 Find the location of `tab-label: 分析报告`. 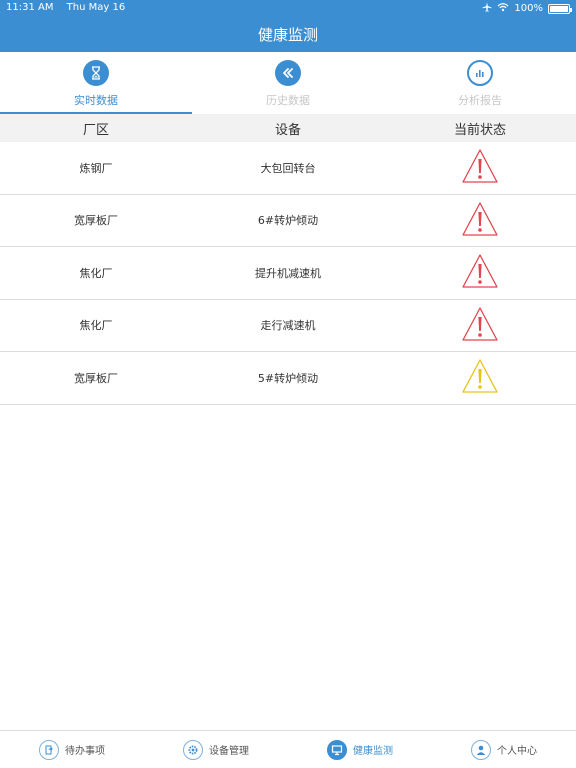

tab-label: 分析报告 is located at coordinates (480, 100).